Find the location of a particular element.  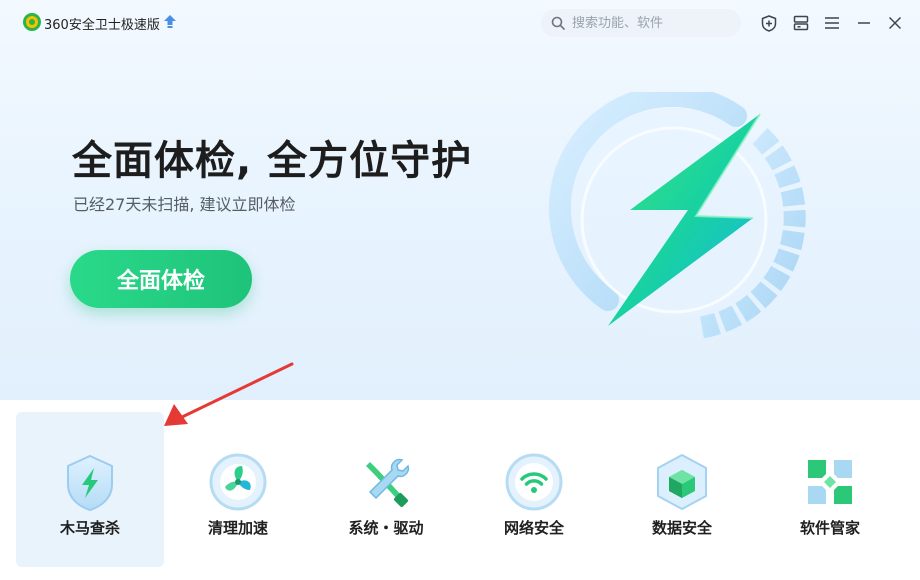

search-input is located at coordinates (652, 23).